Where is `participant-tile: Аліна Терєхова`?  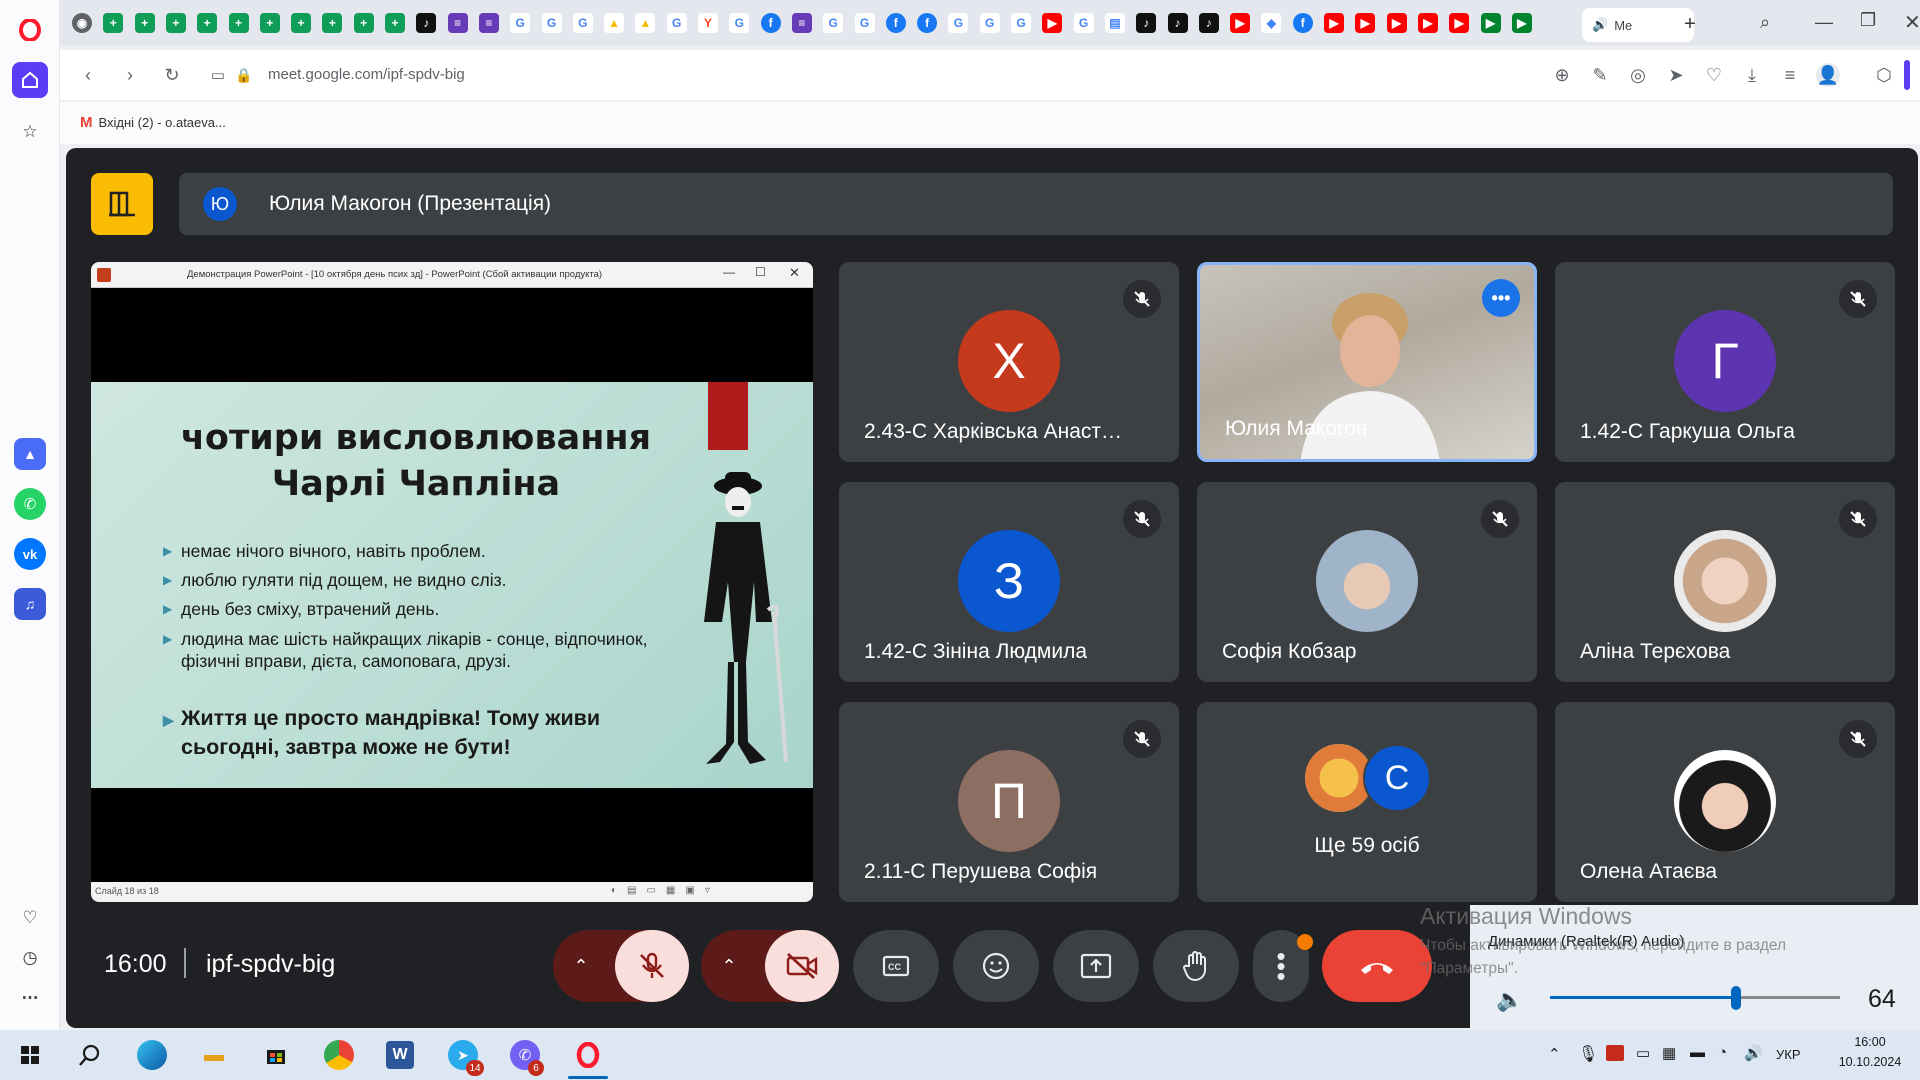 participant-tile: Аліна Терєхова is located at coordinates (1725, 582).